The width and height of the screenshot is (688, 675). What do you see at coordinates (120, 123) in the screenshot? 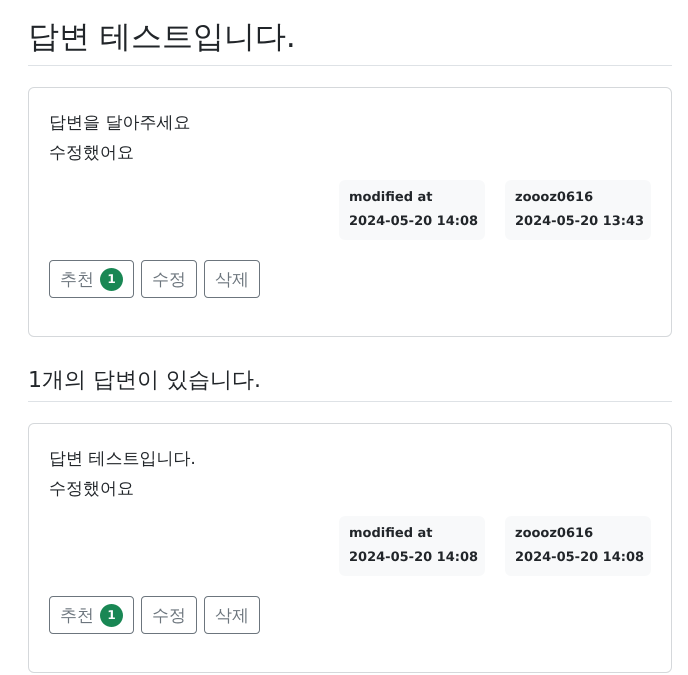
I see `post-text: 답변을 달아주세요` at bounding box center [120, 123].